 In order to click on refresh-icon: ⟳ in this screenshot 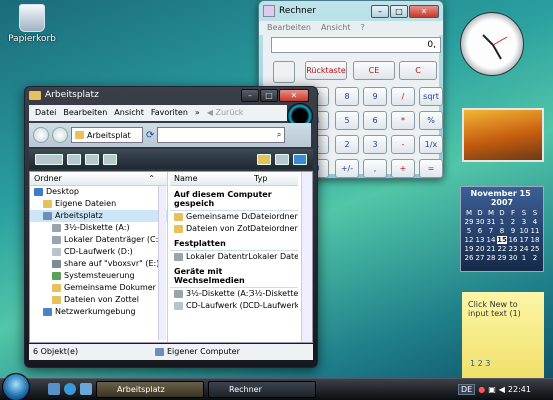, I will do `click(150, 135)`.